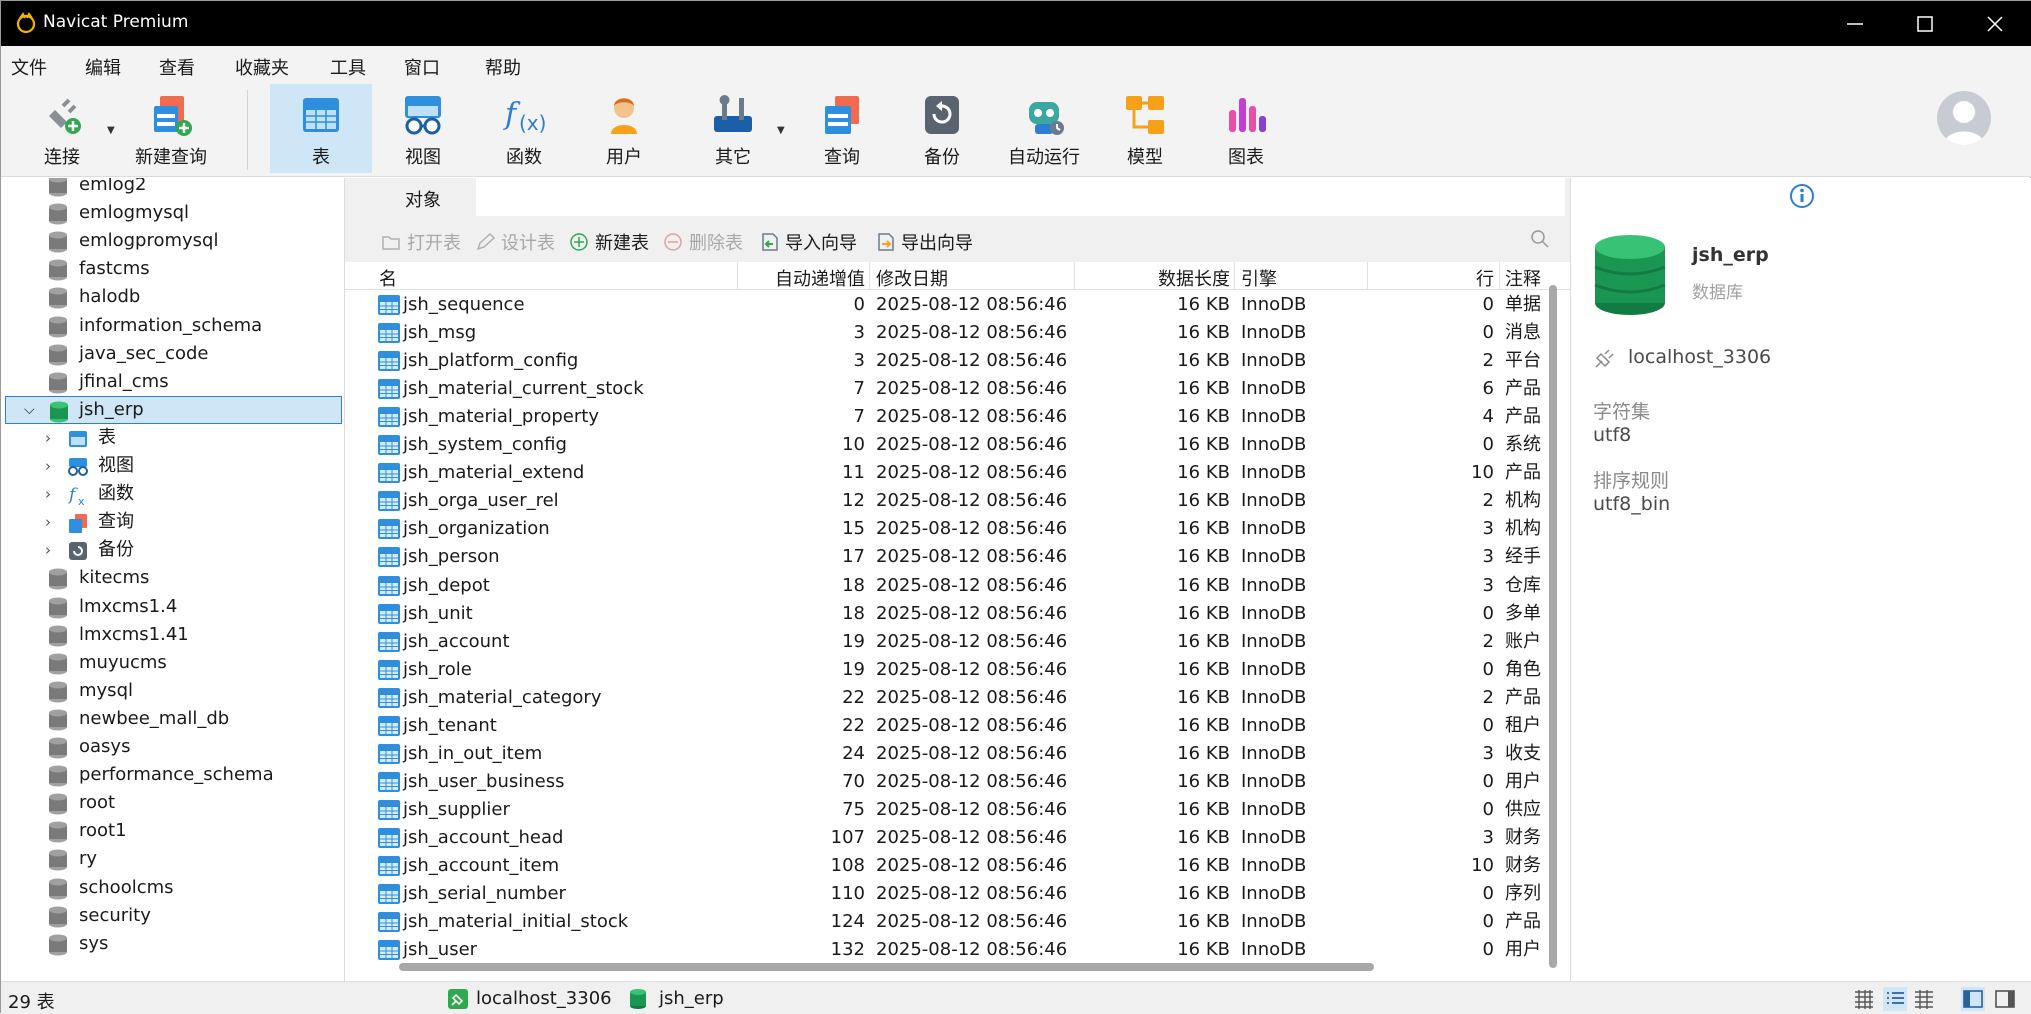  What do you see at coordinates (942, 128) in the screenshot?
I see `backup-button: 备份` at bounding box center [942, 128].